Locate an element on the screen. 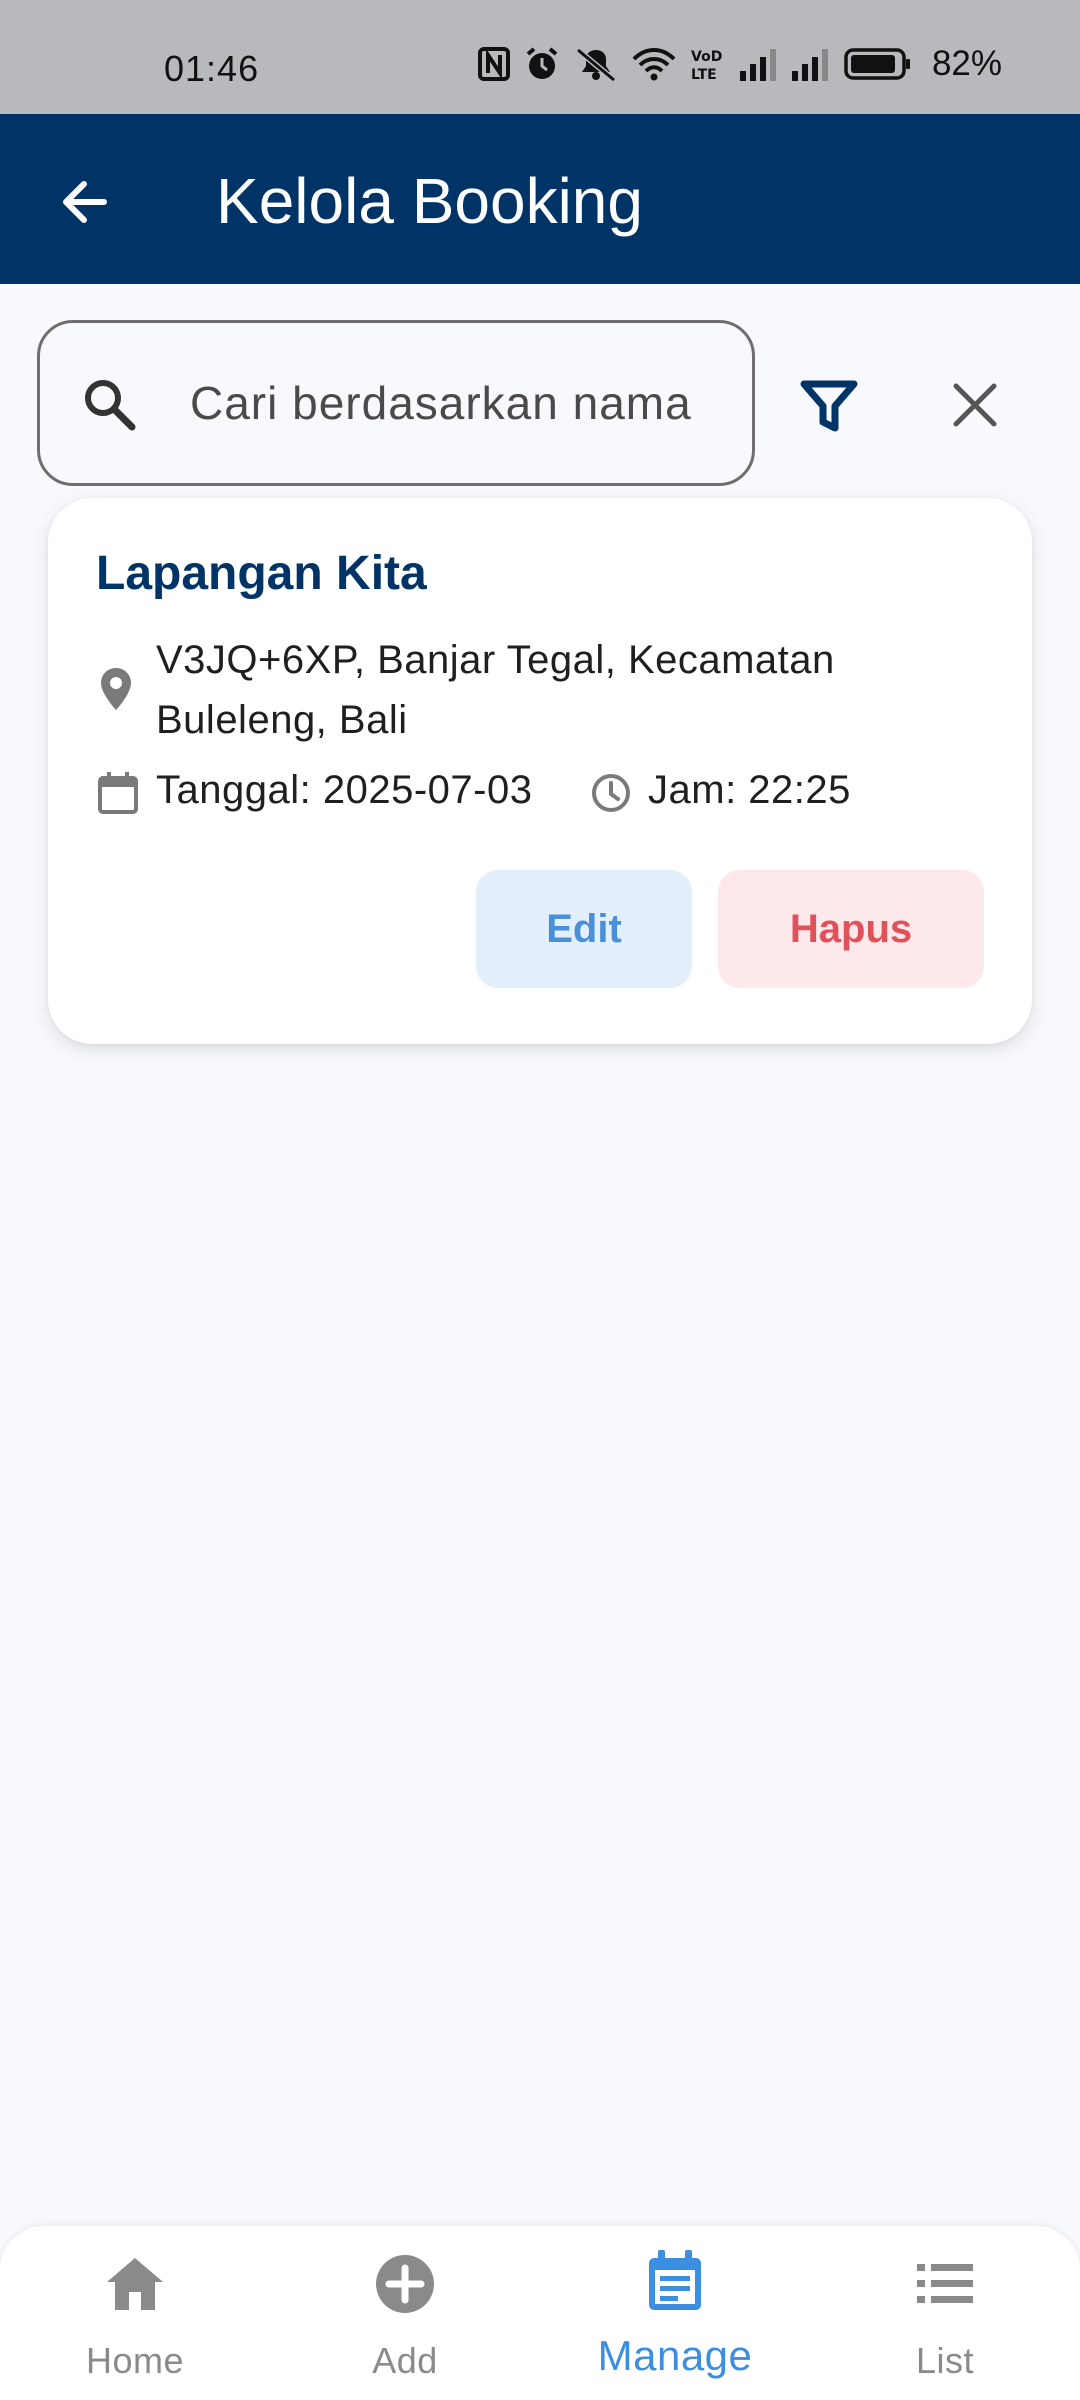  delete-button: Hapus is located at coordinates (851, 929).